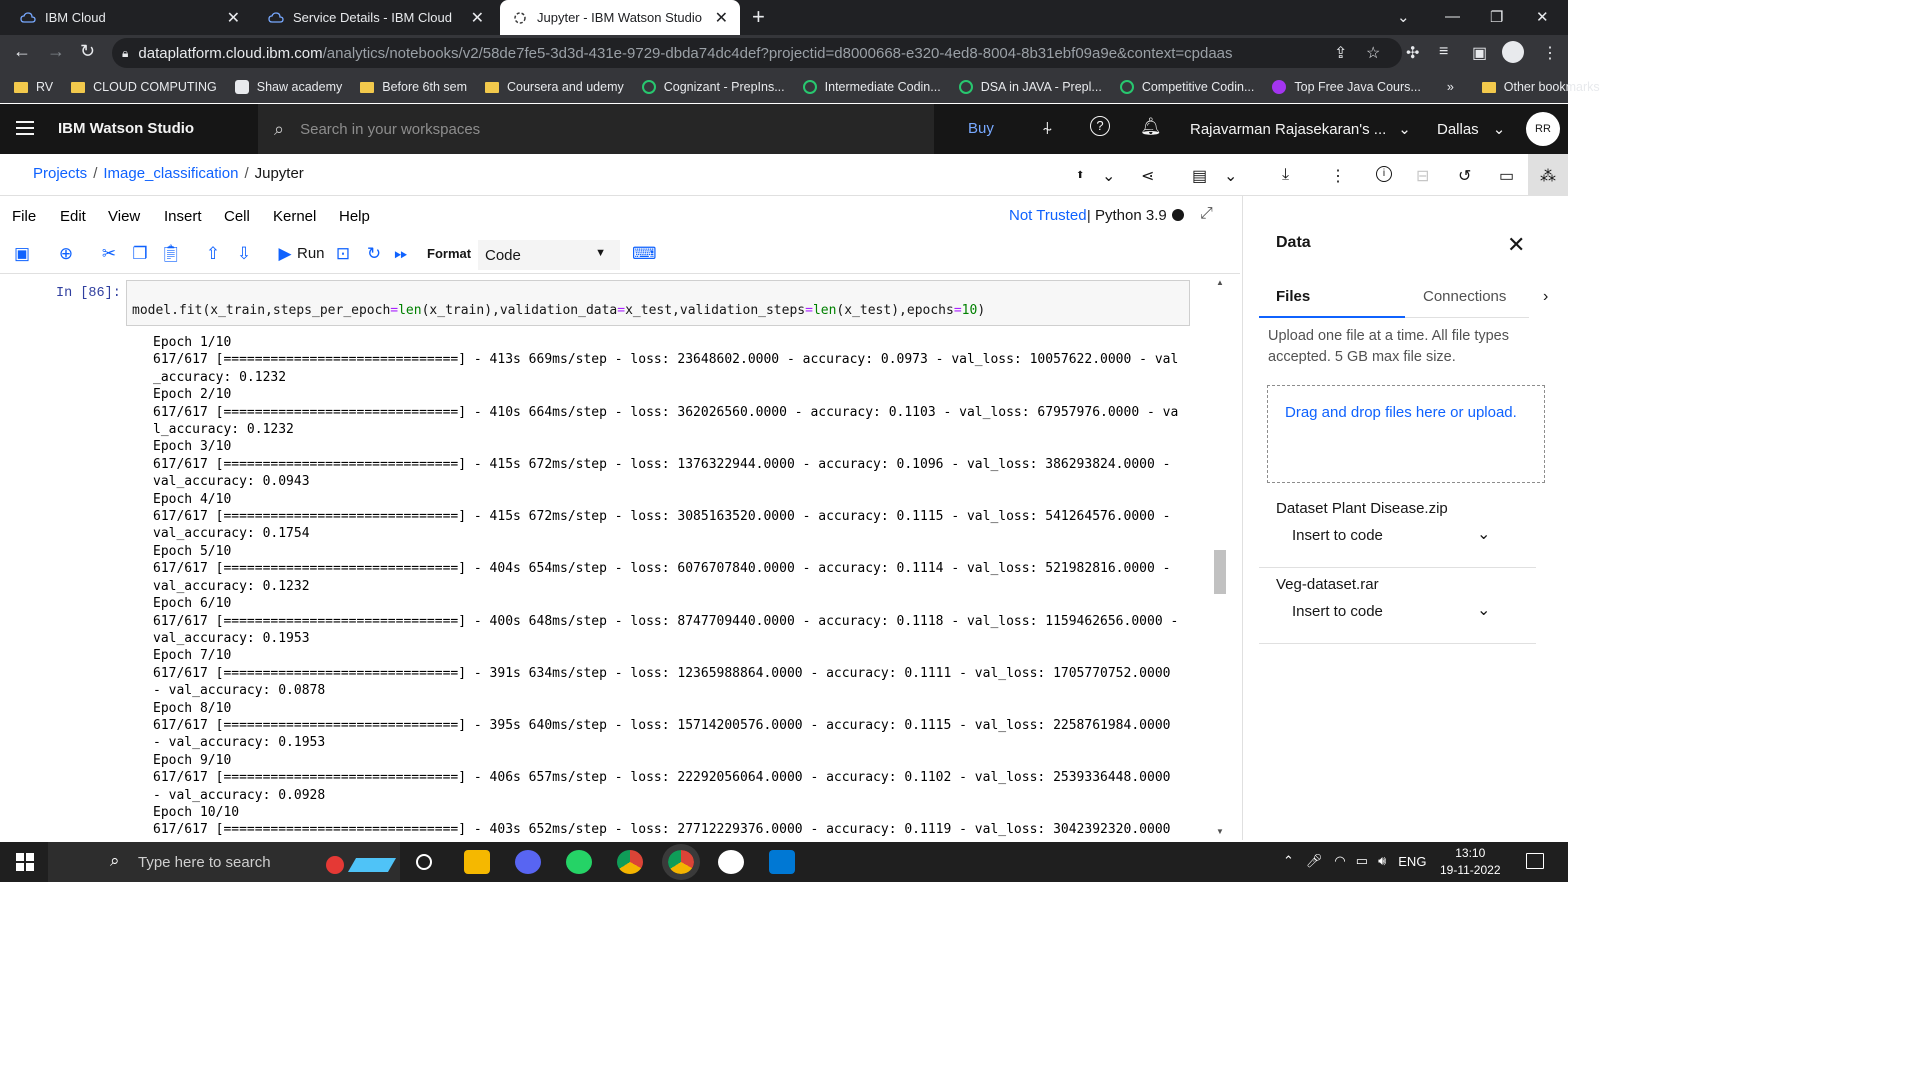 This screenshot has height=1080, width=1920. What do you see at coordinates (1362, 861) in the screenshot?
I see `battery-icon: ▭` at bounding box center [1362, 861].